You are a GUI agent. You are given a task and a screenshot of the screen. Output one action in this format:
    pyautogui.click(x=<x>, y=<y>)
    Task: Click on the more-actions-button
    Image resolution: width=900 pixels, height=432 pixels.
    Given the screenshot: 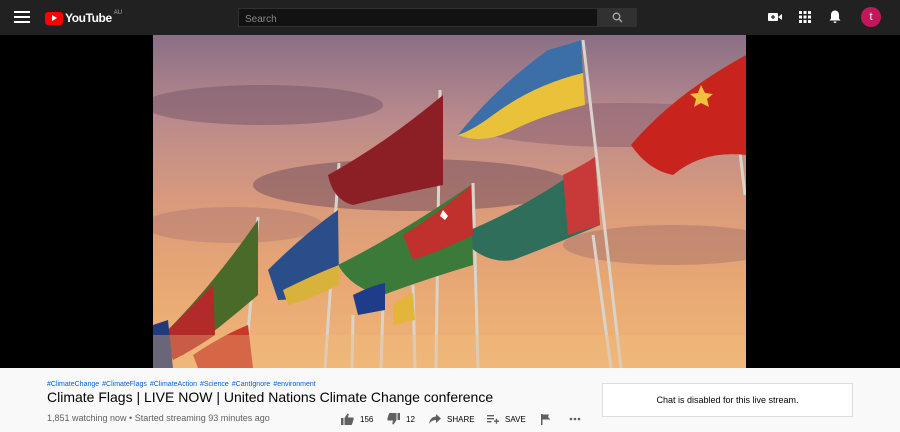 What is the action you would take?
    pyautogui.click(x=575, y=419)
    